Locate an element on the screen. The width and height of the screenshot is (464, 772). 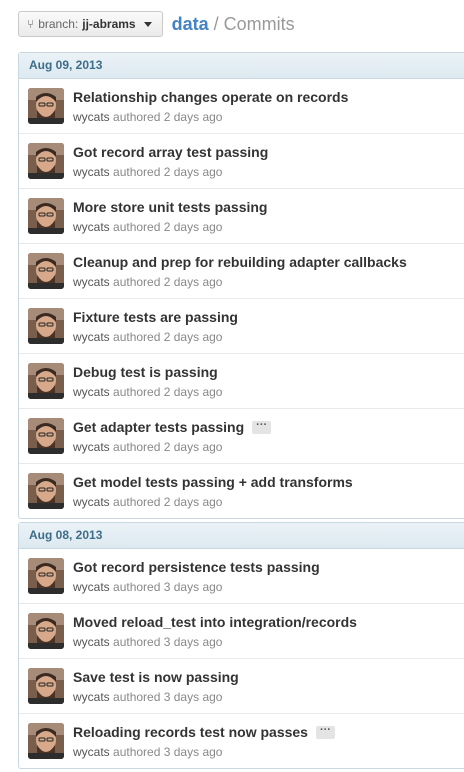
branch-selector-button: ⑂ branch: jj-abrams is located at coordinates (90, 24).